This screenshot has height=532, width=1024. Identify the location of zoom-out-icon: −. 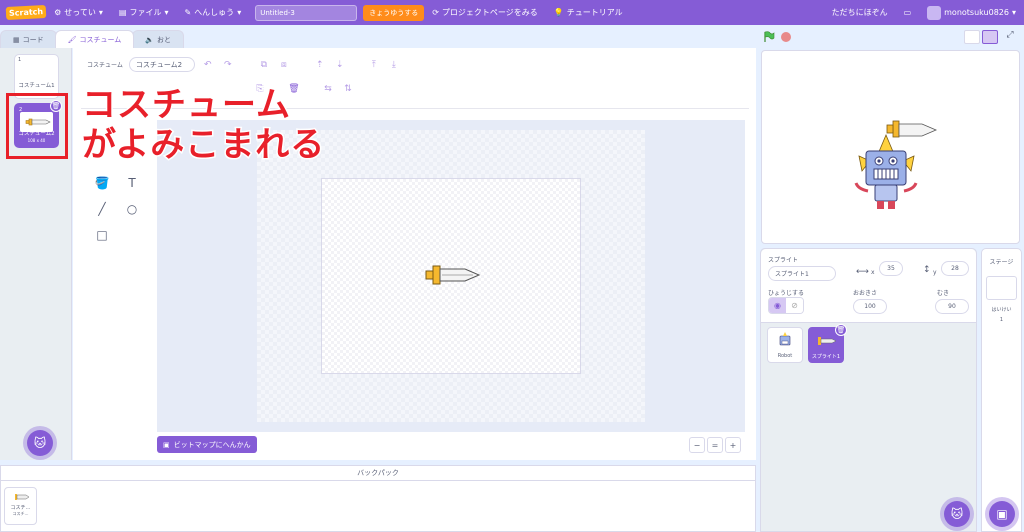
(697, 445).